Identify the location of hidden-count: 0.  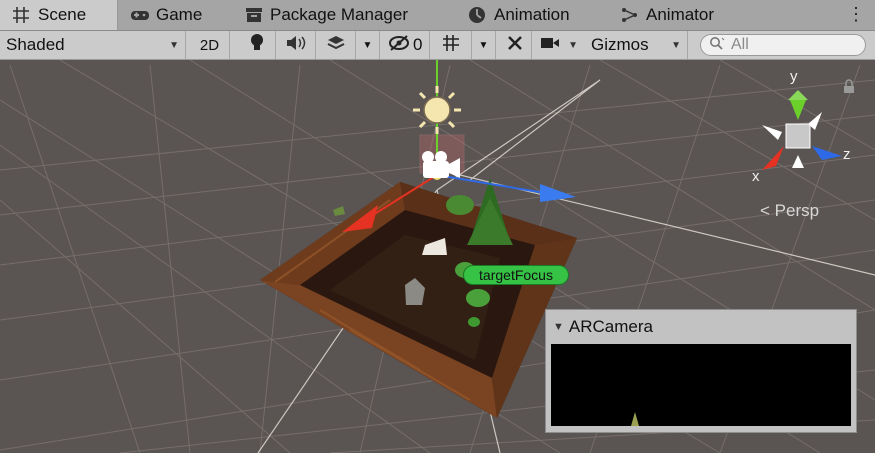
(418, 44).